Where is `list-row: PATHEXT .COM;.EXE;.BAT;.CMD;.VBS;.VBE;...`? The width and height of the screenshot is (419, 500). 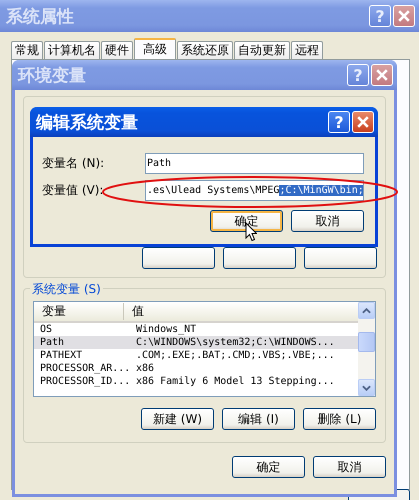
list-row: PATHEXT .COM;.EXE;.BAT;.CMD;.VBS;.VBE;... is located at coordinates (196, 355).